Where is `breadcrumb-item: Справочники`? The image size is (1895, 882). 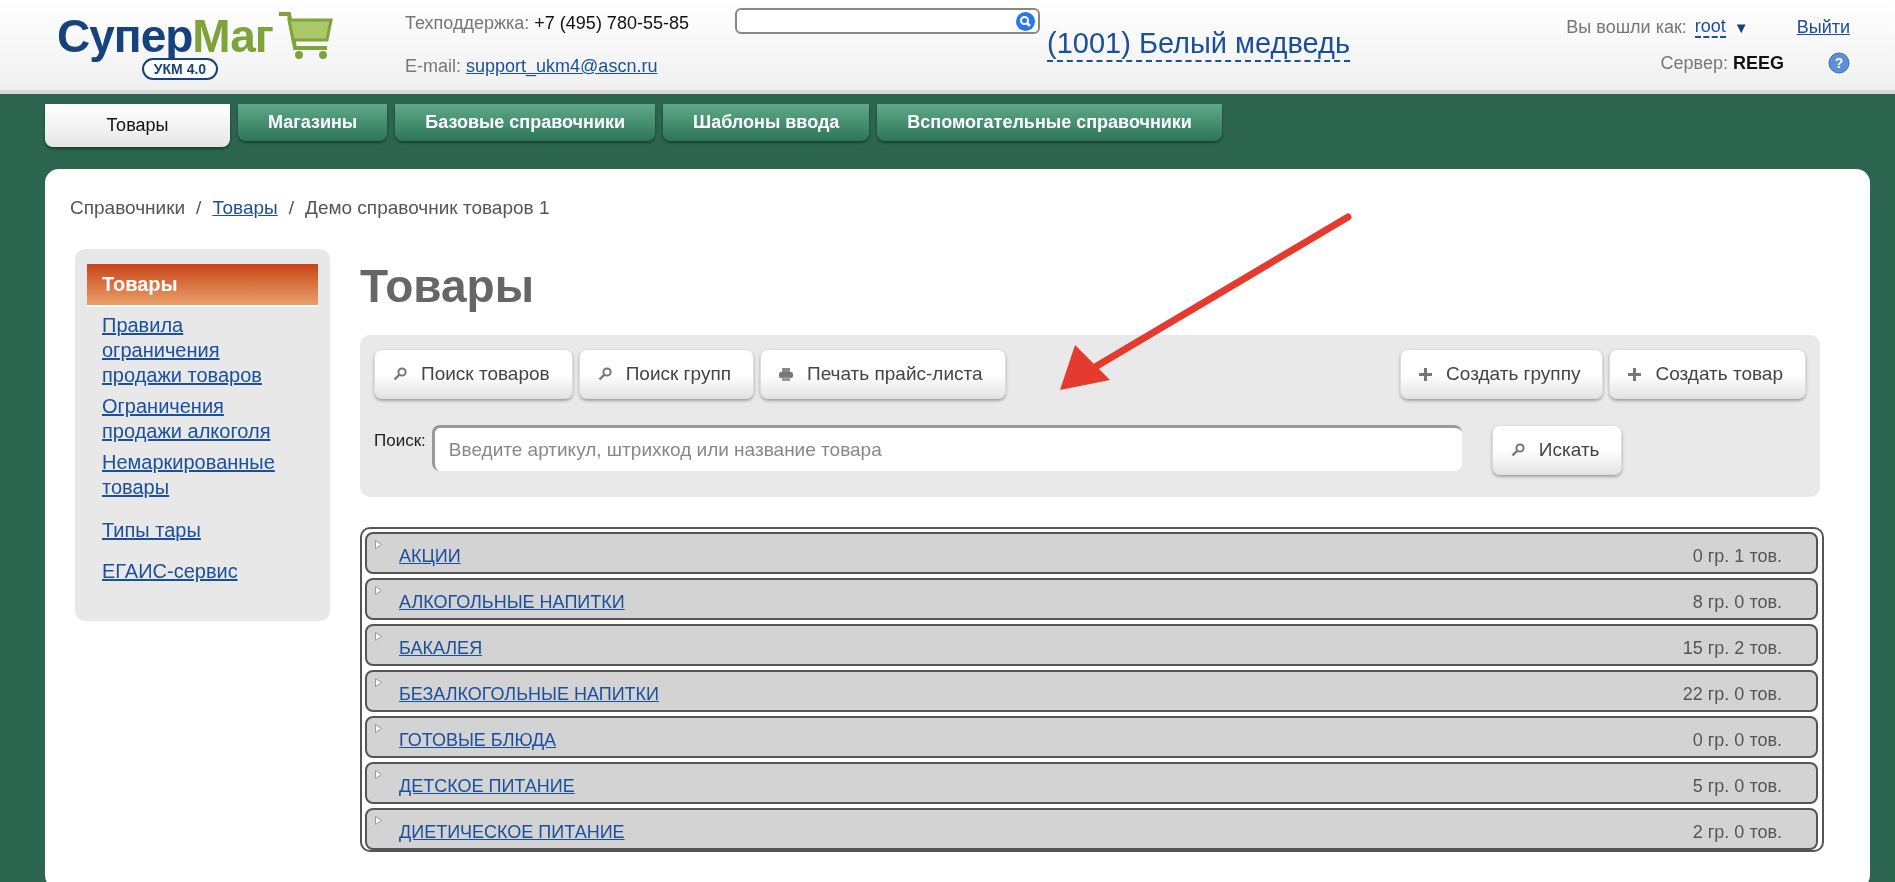
breadcrumb-item: Справочники is located at coordinates (128, 208).